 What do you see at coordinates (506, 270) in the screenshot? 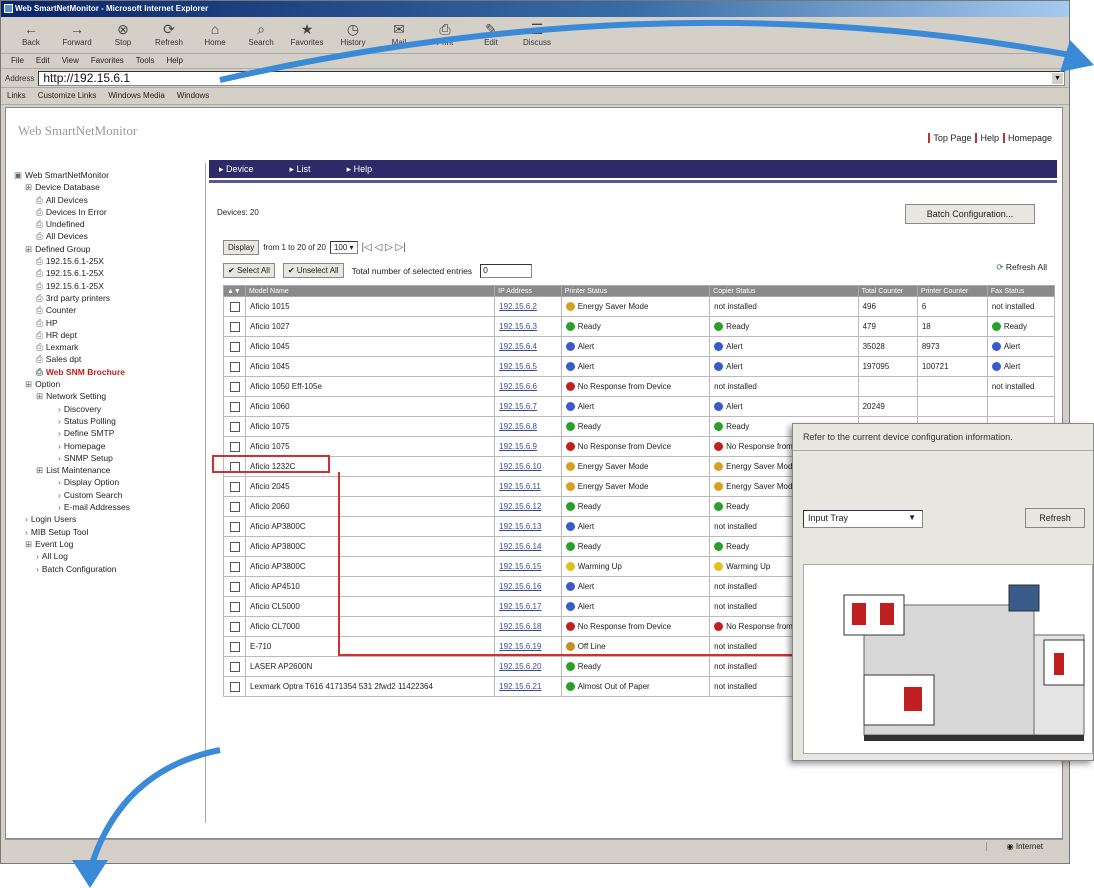
I see `total-selected-field: 0` at bounding box center [506, 270].